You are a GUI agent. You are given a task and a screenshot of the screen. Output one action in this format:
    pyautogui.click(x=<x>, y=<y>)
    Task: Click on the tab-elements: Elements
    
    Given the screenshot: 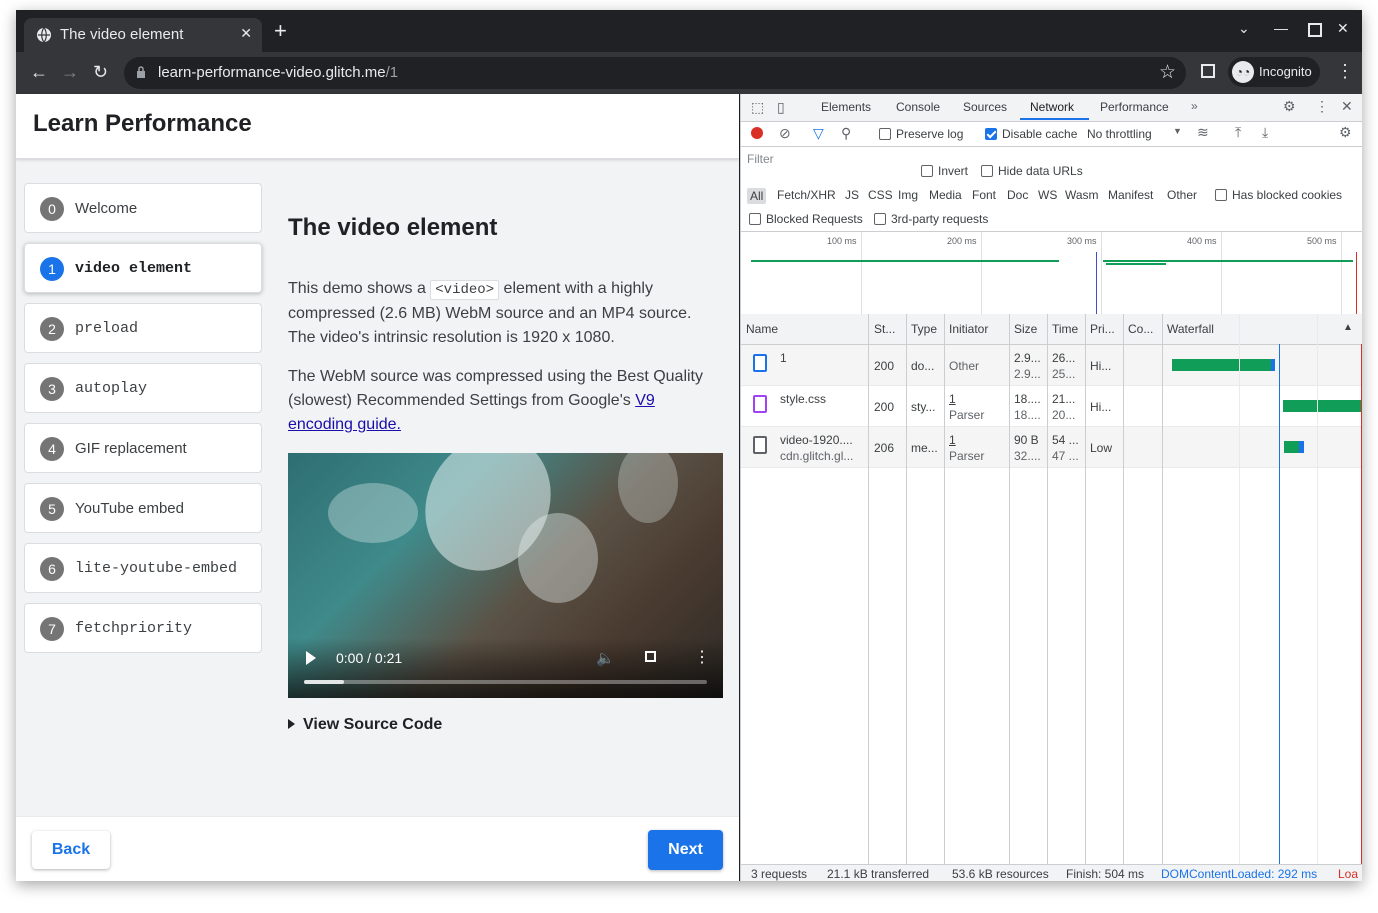 What is the action you would take?
    pyautogui.click(x=846, y=107)
    